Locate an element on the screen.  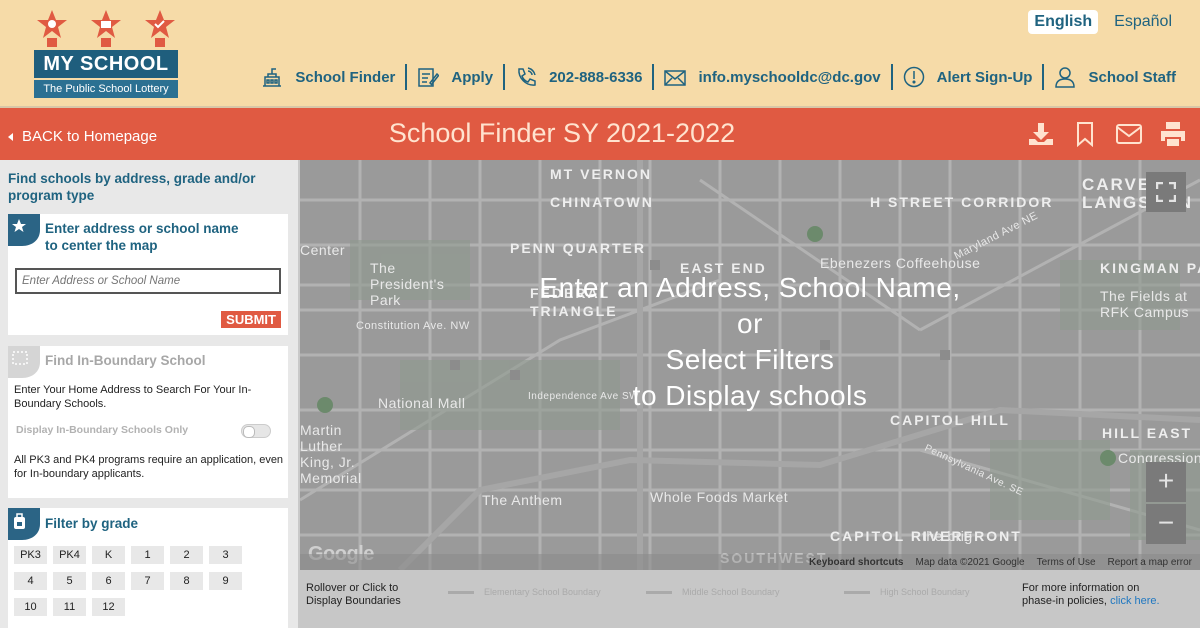
address-search-input is located at coordinates (148, 281).